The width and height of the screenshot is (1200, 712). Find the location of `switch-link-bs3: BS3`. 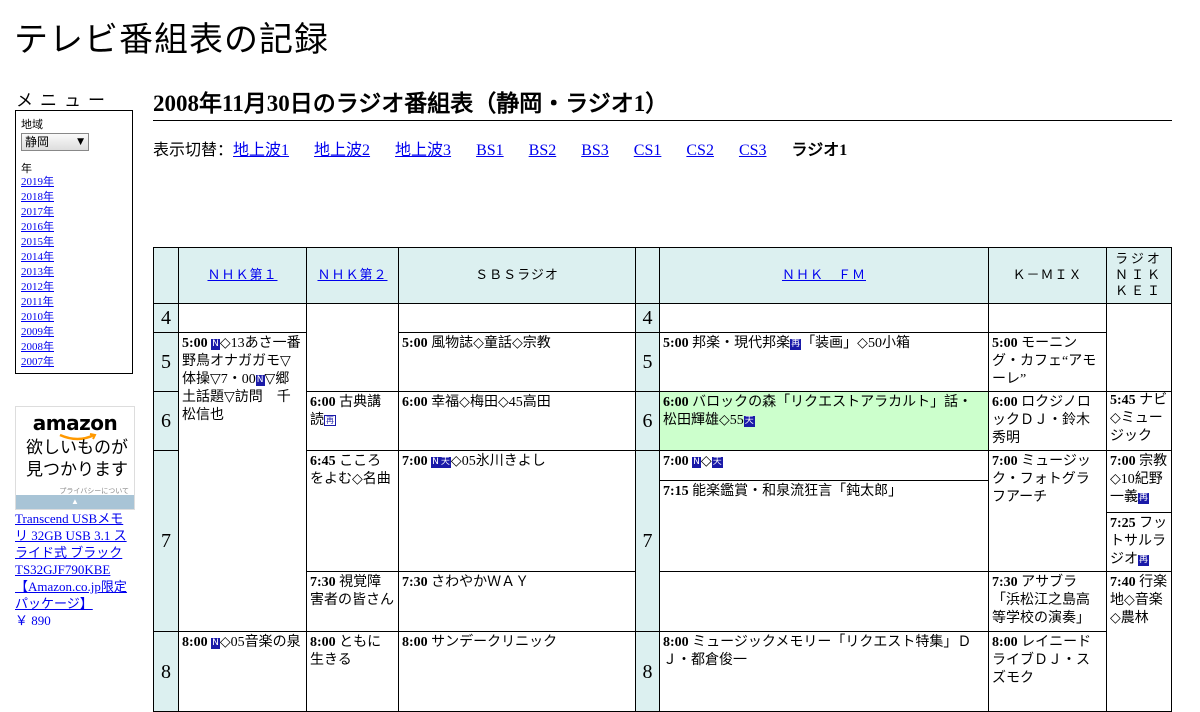

switch-link-bs3: BS3 is located at coordinates (595, 150).